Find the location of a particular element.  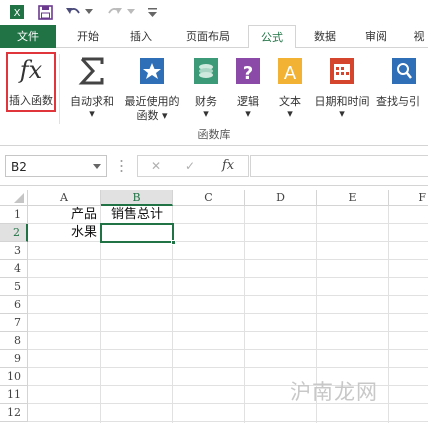

svg-text: A is located at coordinates (290, 73).